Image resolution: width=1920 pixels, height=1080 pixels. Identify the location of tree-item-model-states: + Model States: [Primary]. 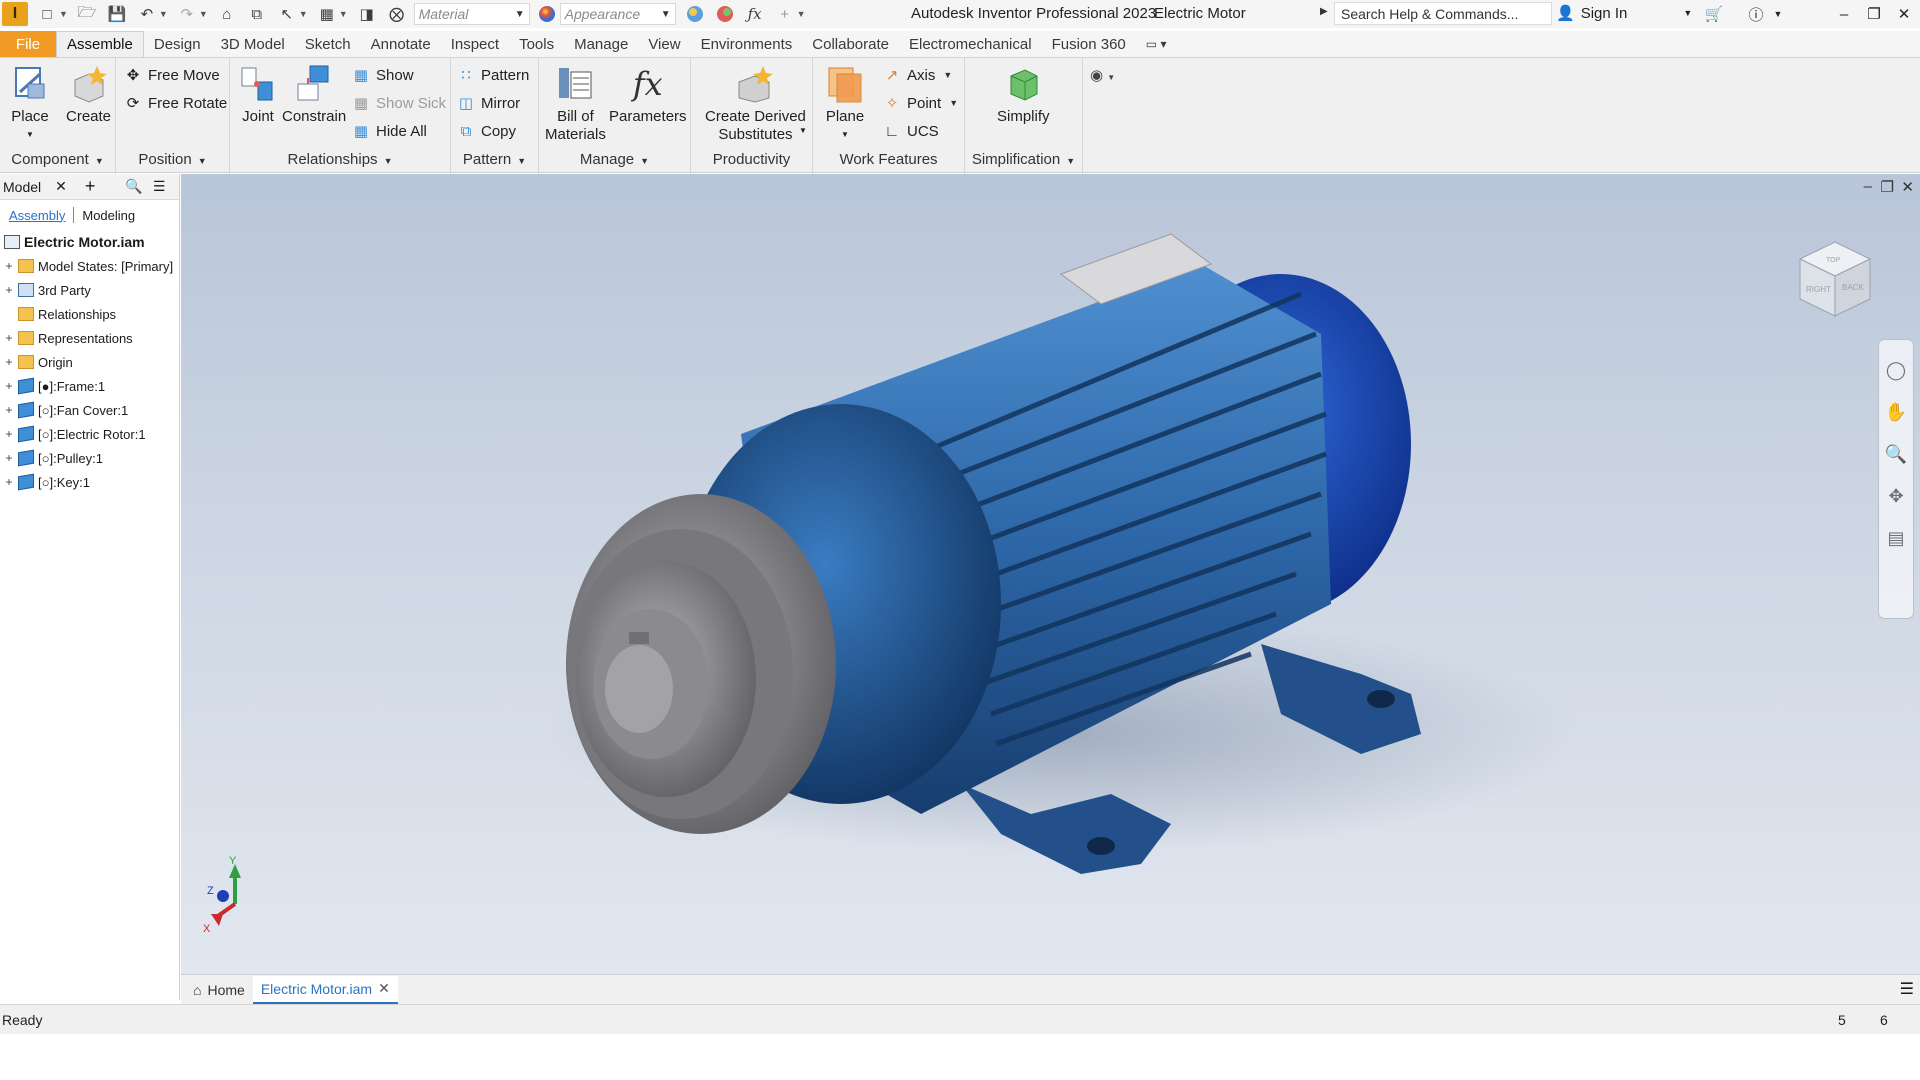
(91, 266).